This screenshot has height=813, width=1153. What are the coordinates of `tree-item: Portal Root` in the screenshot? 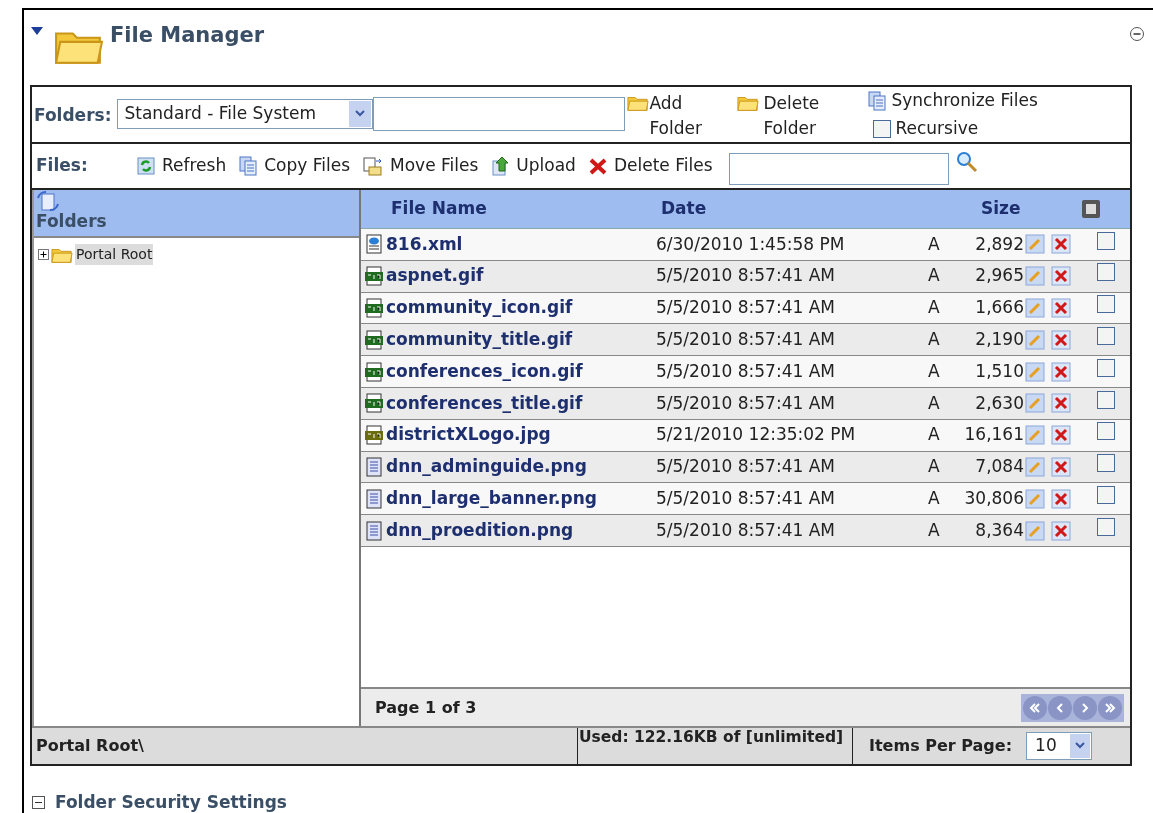 It's located at (114, 254).